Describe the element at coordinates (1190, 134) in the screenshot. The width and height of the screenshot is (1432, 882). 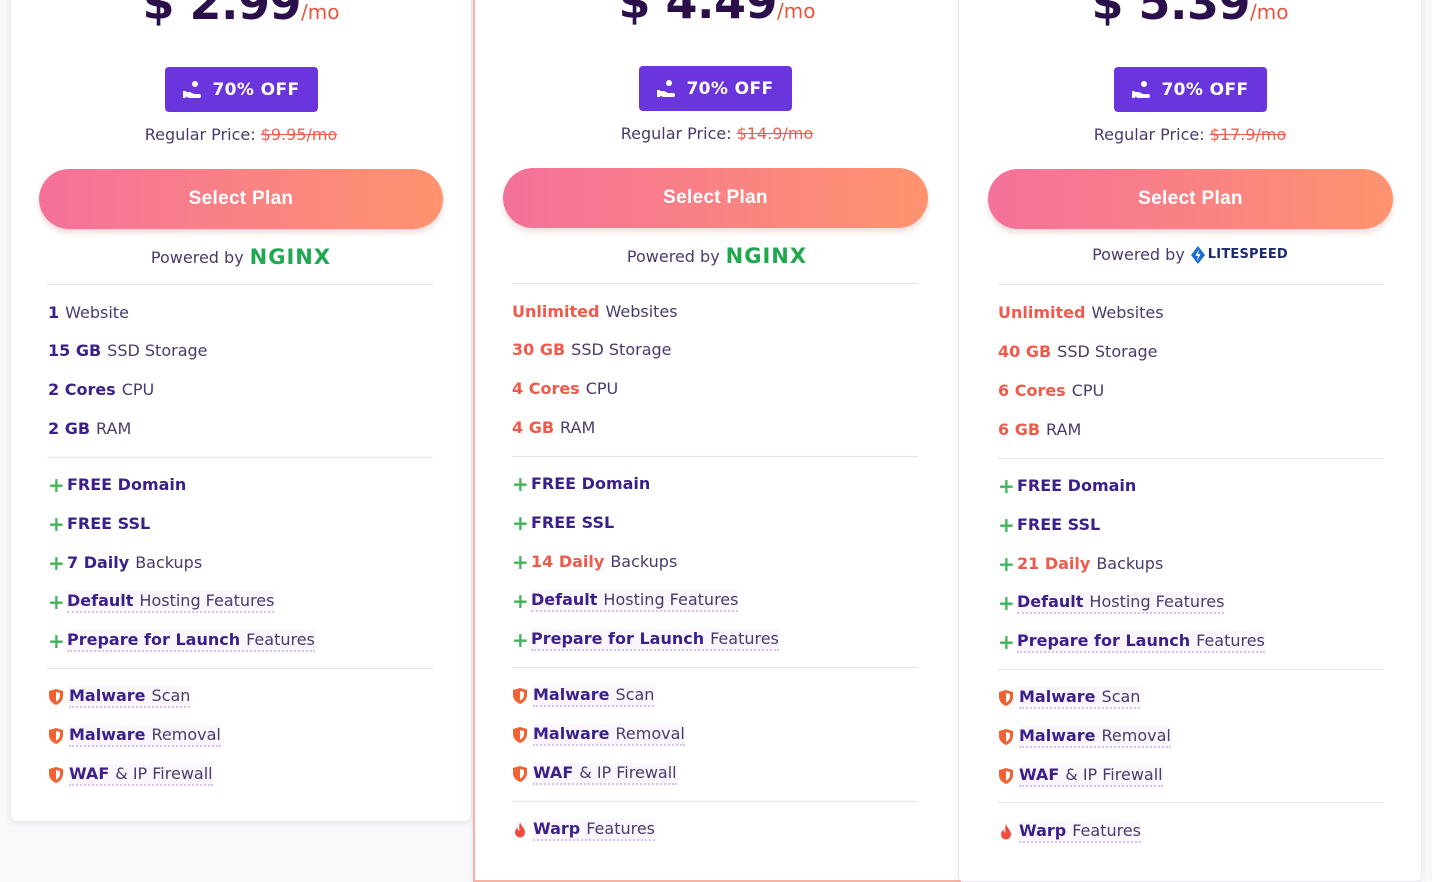
I see `regular-price: Regular Price: $17.9/mo` at that location.